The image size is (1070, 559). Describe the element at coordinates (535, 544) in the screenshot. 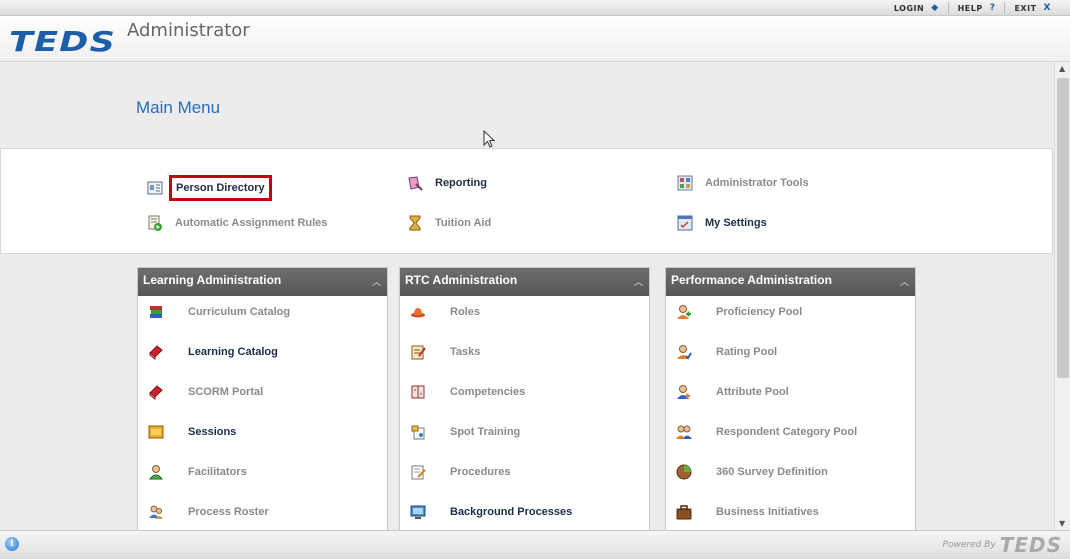

I see `footer: i Powered By TEDS` at that location.